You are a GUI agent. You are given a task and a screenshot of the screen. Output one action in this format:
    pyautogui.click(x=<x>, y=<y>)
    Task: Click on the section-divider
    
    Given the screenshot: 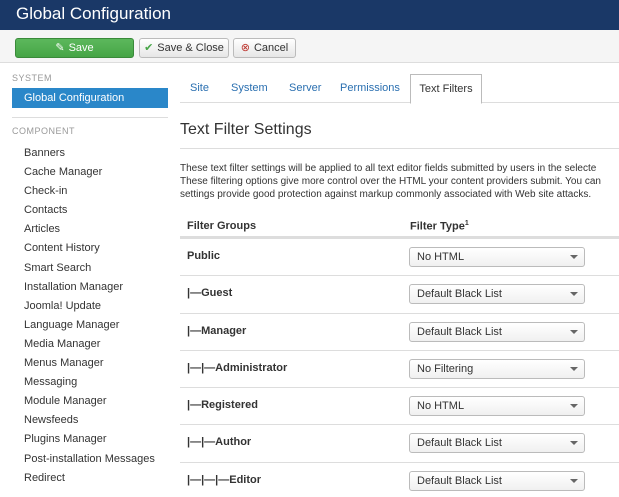 What is the action you would take?
    pyautogui.click(x=399, y=148)
    